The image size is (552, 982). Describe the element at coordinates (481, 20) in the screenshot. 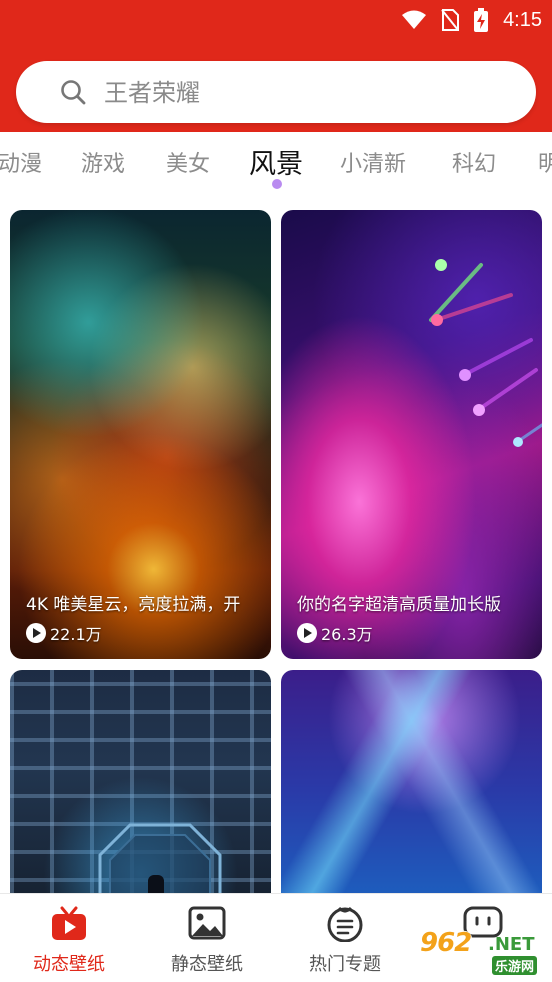

I see `battery-charging-icon` at that location.